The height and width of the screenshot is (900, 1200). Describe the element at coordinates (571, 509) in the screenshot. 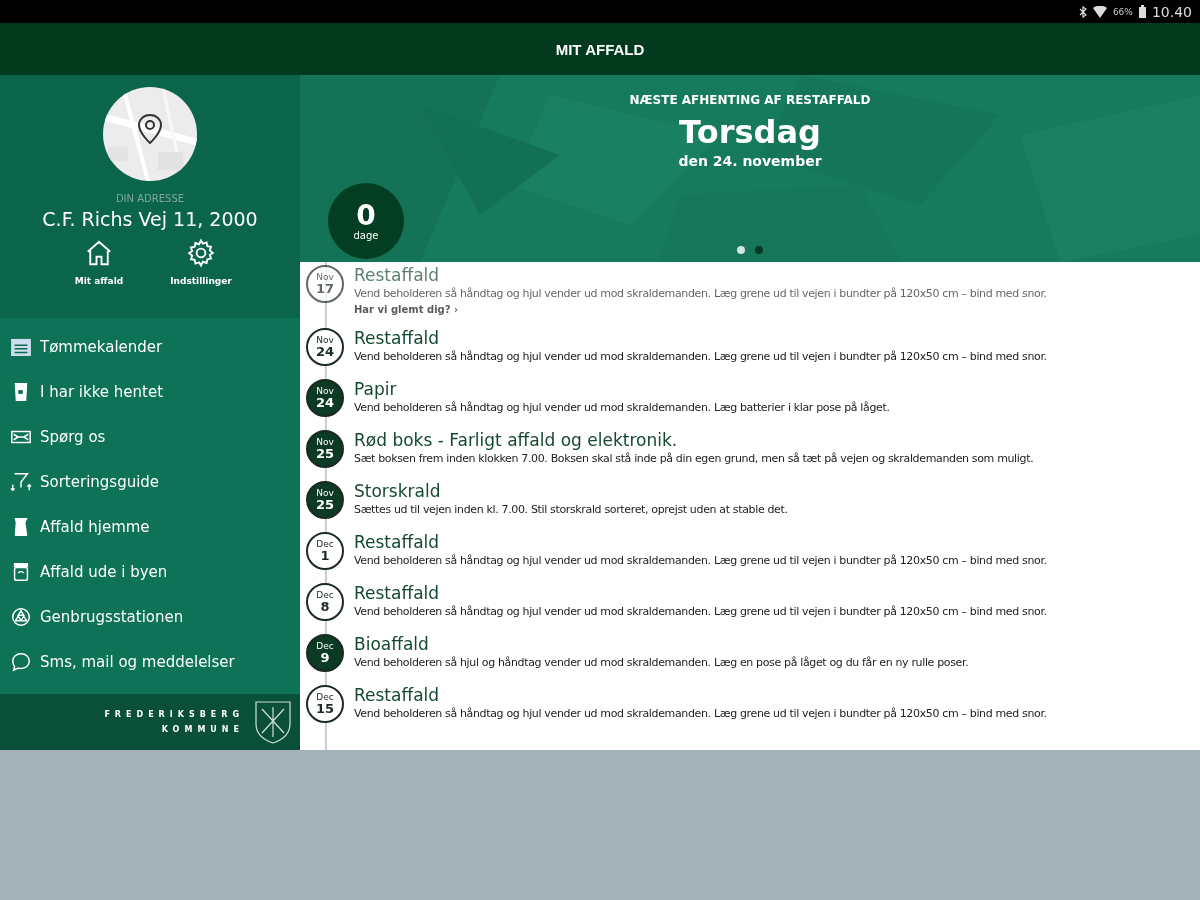

I see `pickup-instructions: Sættes ud til vejen inden kl. 7.00. Stil storskrald sorteret, oprejst uden at stable det.` at that location.